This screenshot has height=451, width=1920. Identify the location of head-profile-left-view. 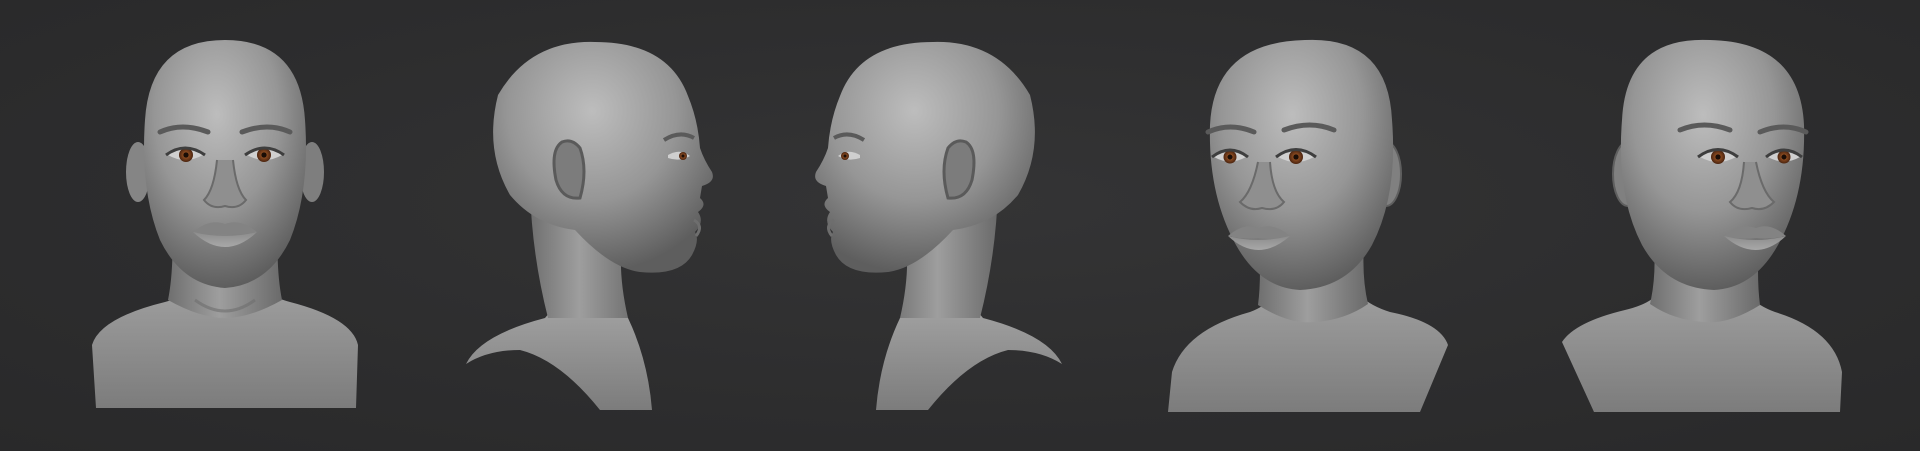
(938, 225).